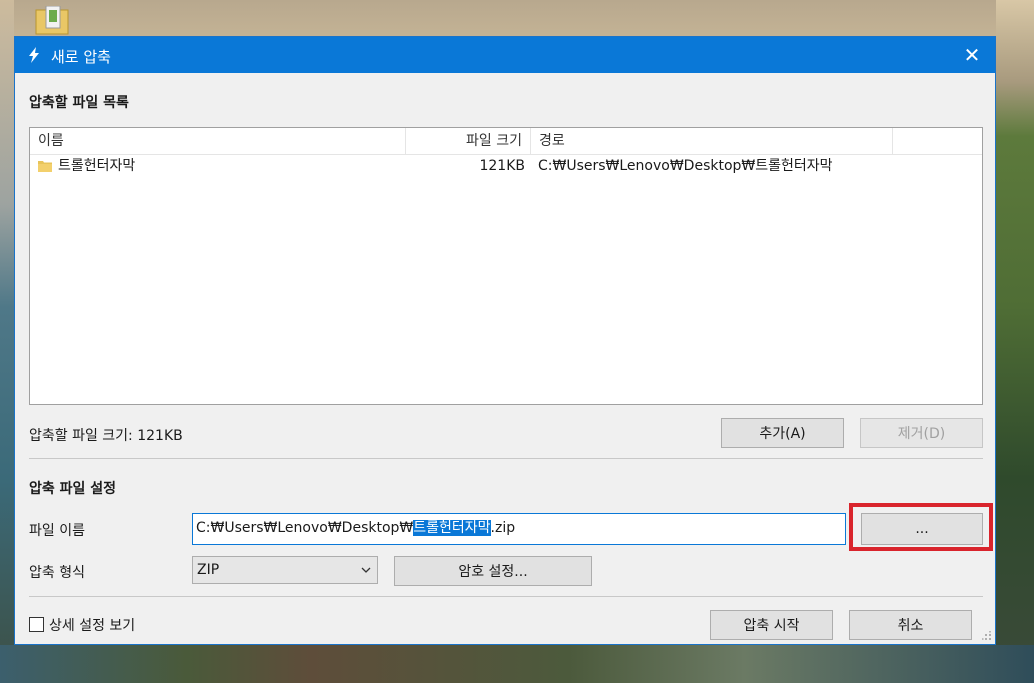  Describe the element at coordinates (305, 528) in the screenshot. I see `filename-prefix: C:₩Users₩Lenovo₩Desktop₩` at that location.